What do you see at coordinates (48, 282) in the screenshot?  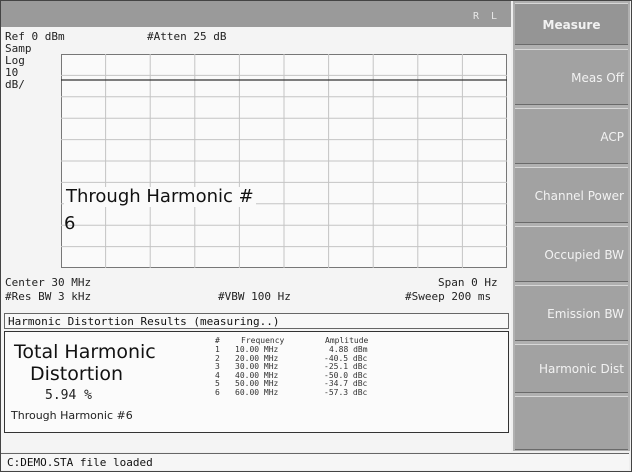 I see `center-frequency: Center 30 MHz` at bounding box center [48, 282].